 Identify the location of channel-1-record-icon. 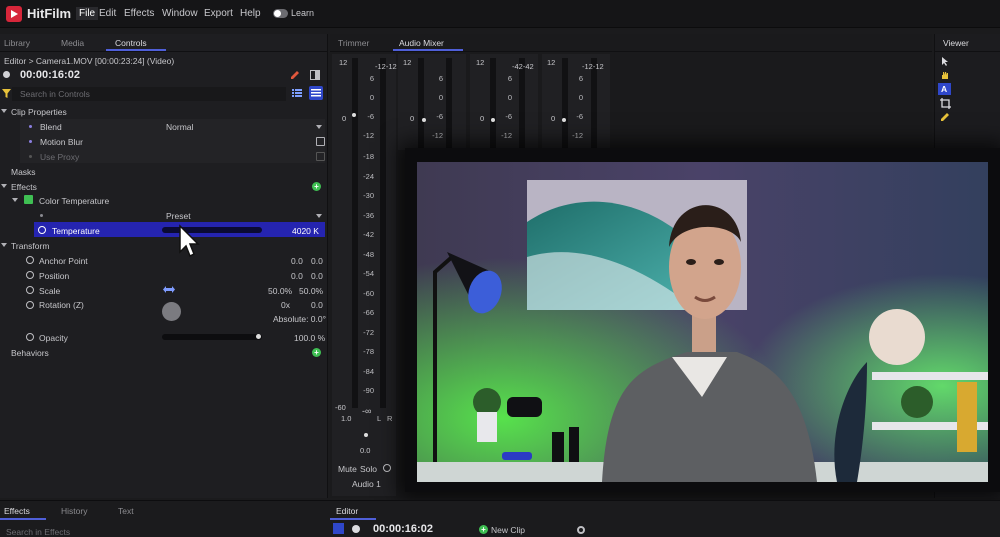
(387, 468).